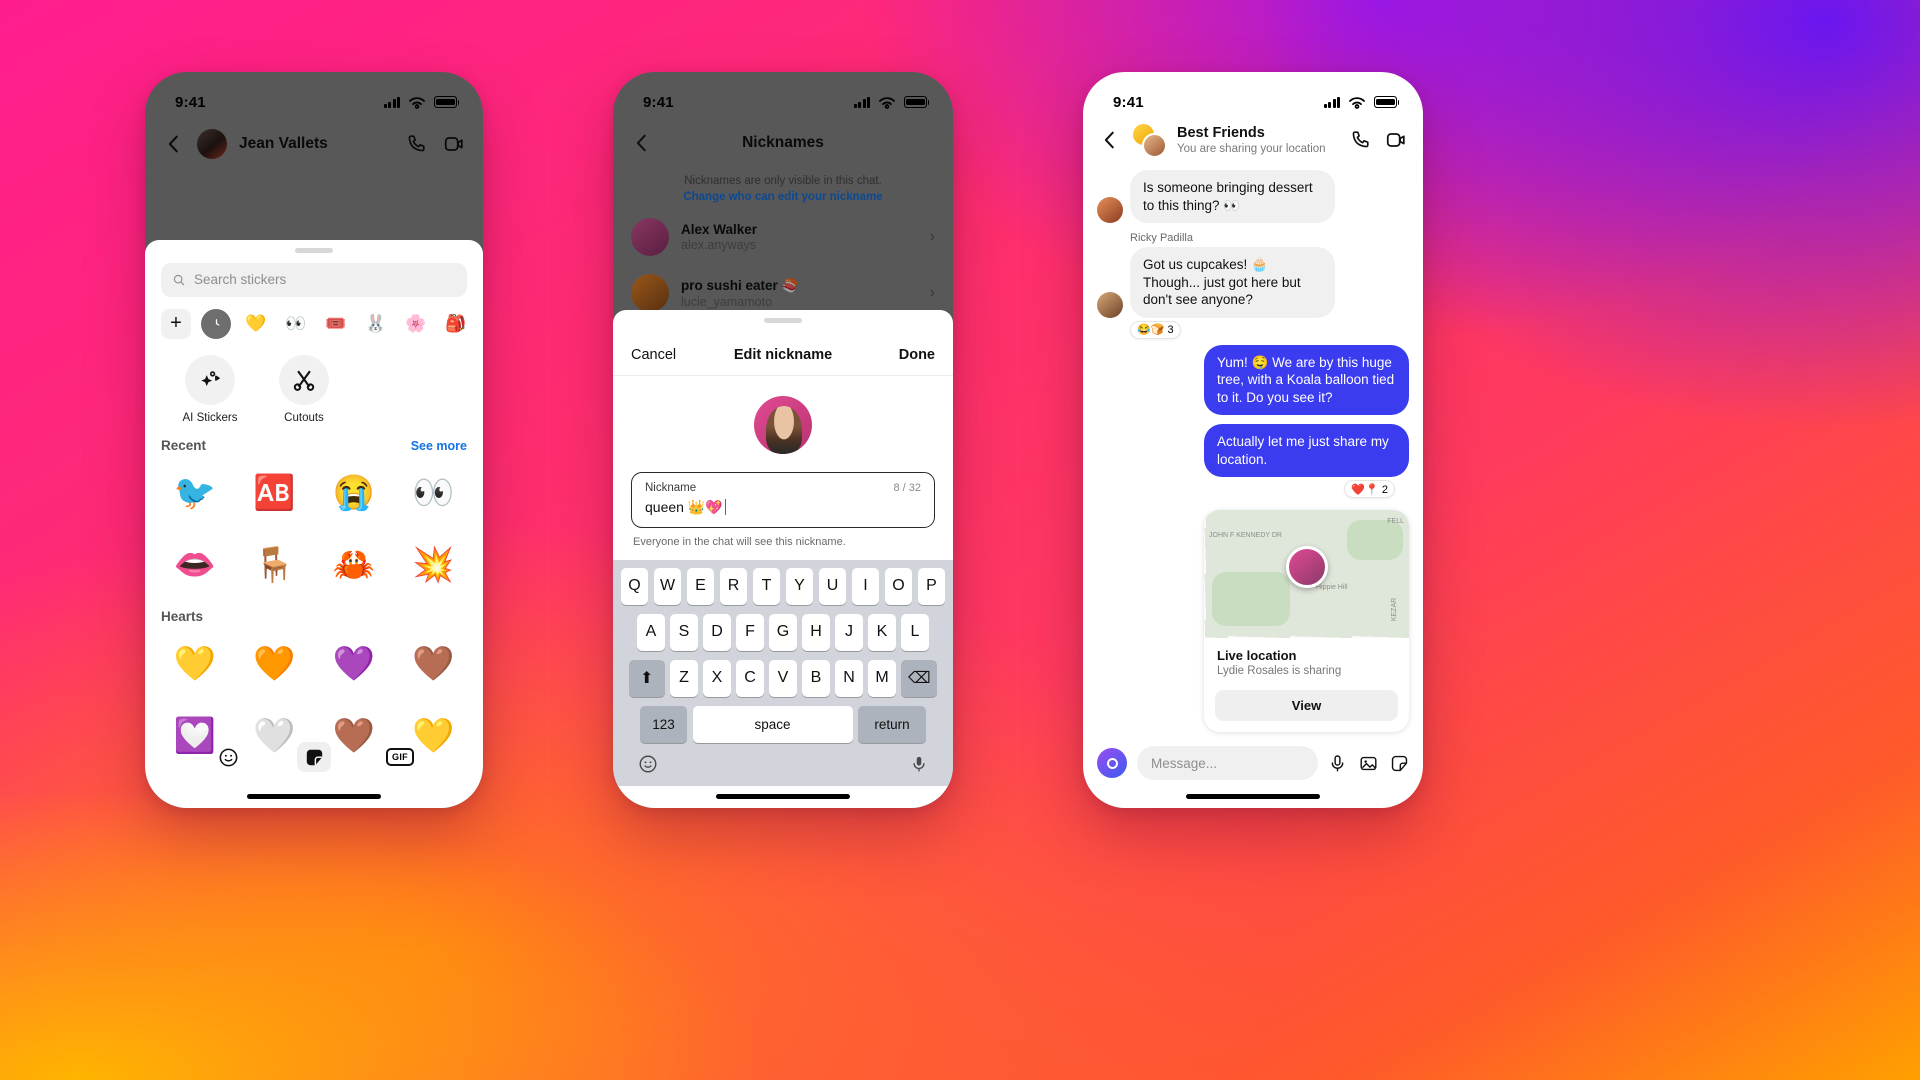 The height and width of the screenshot is (1080, 1920). What do you see at coordinates (1306, 706) in the screenshot?
I see `view-location-button: View` at bounding box center [1306, 706].